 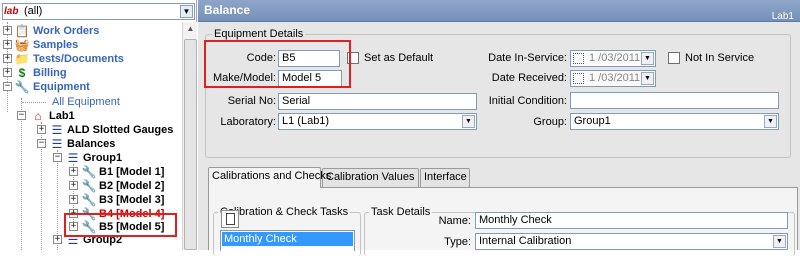 What do you see at coordinates (132, 200) in the screenshot?
I see `tree-item-label: B3 [Model 3]` at bounding box center [132, 200].